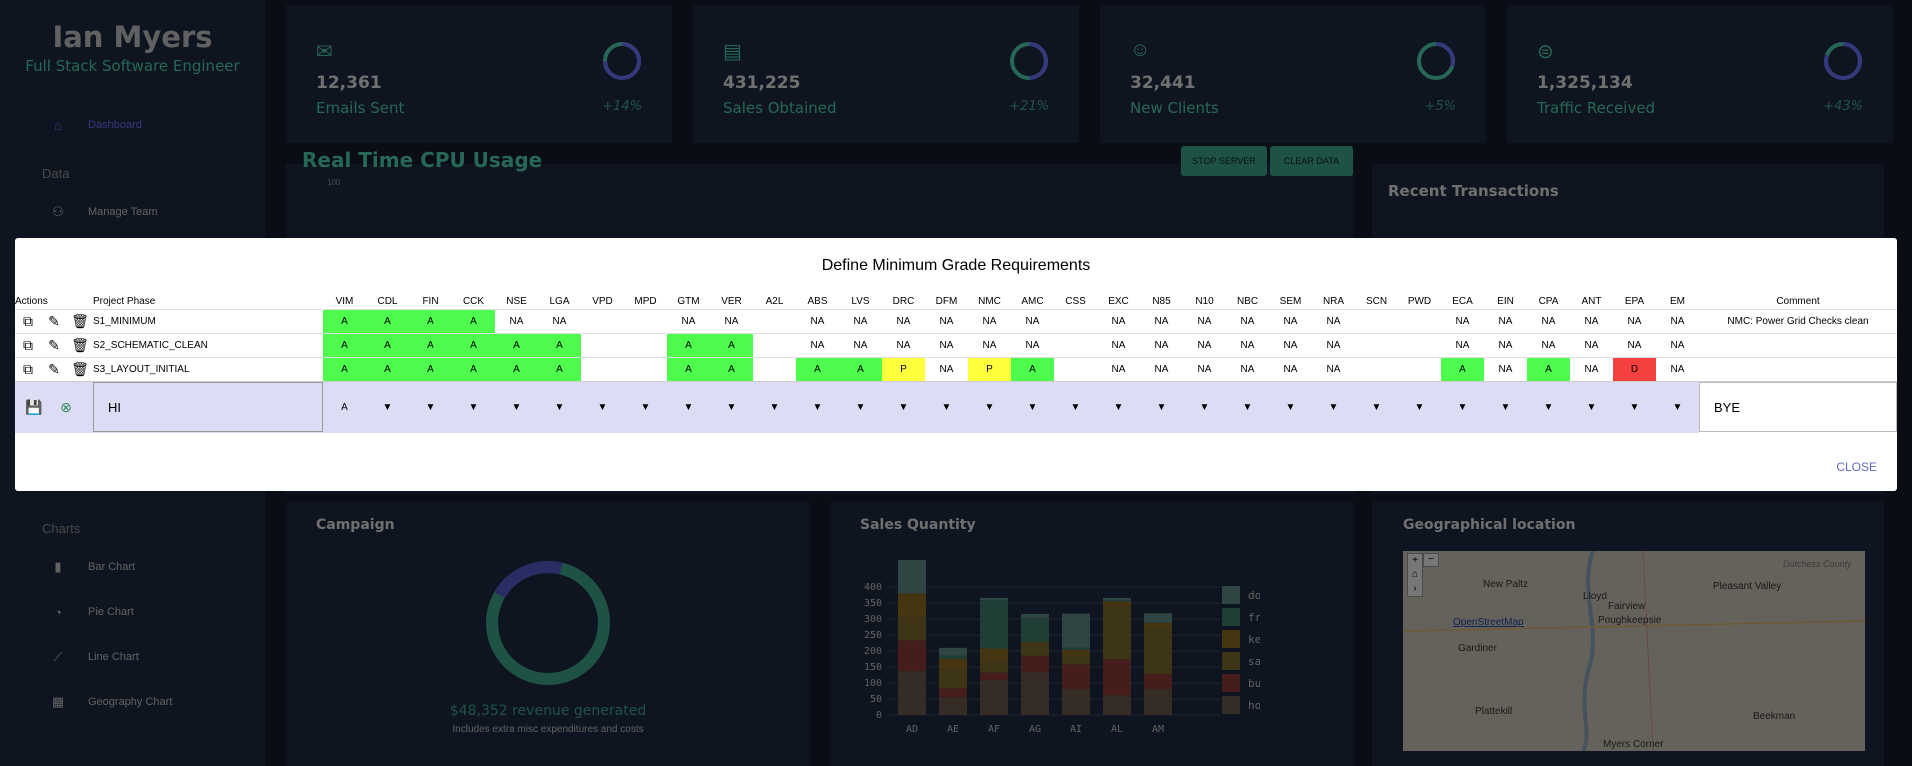 The image size is (1912, 766). I want to click on phase-input: HI, so click(208, 407).